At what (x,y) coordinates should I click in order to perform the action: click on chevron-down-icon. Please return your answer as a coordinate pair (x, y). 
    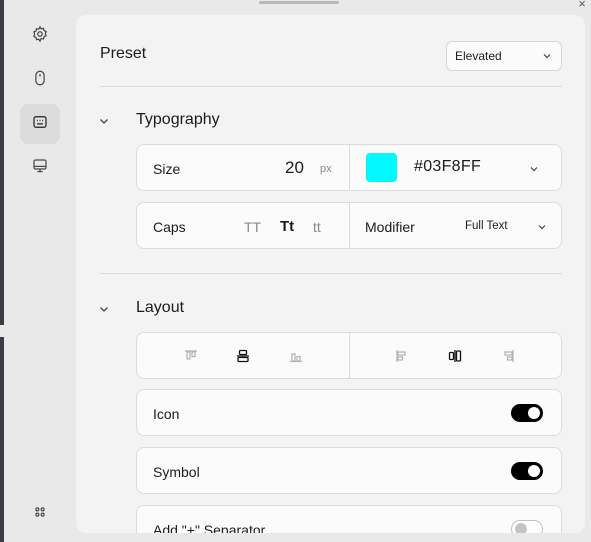
    Looking at the image, I should click on (547, 56).